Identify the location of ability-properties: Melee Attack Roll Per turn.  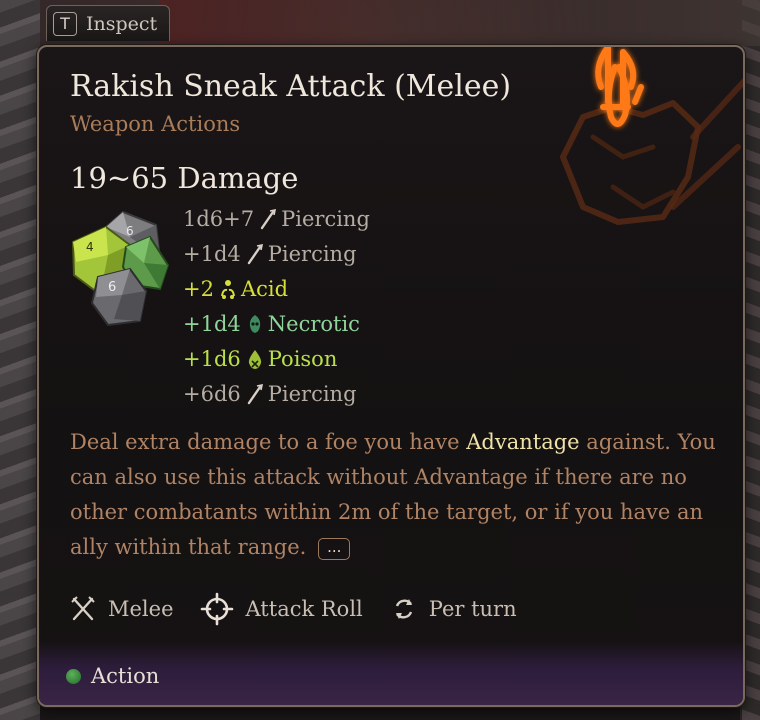
(293, 609).